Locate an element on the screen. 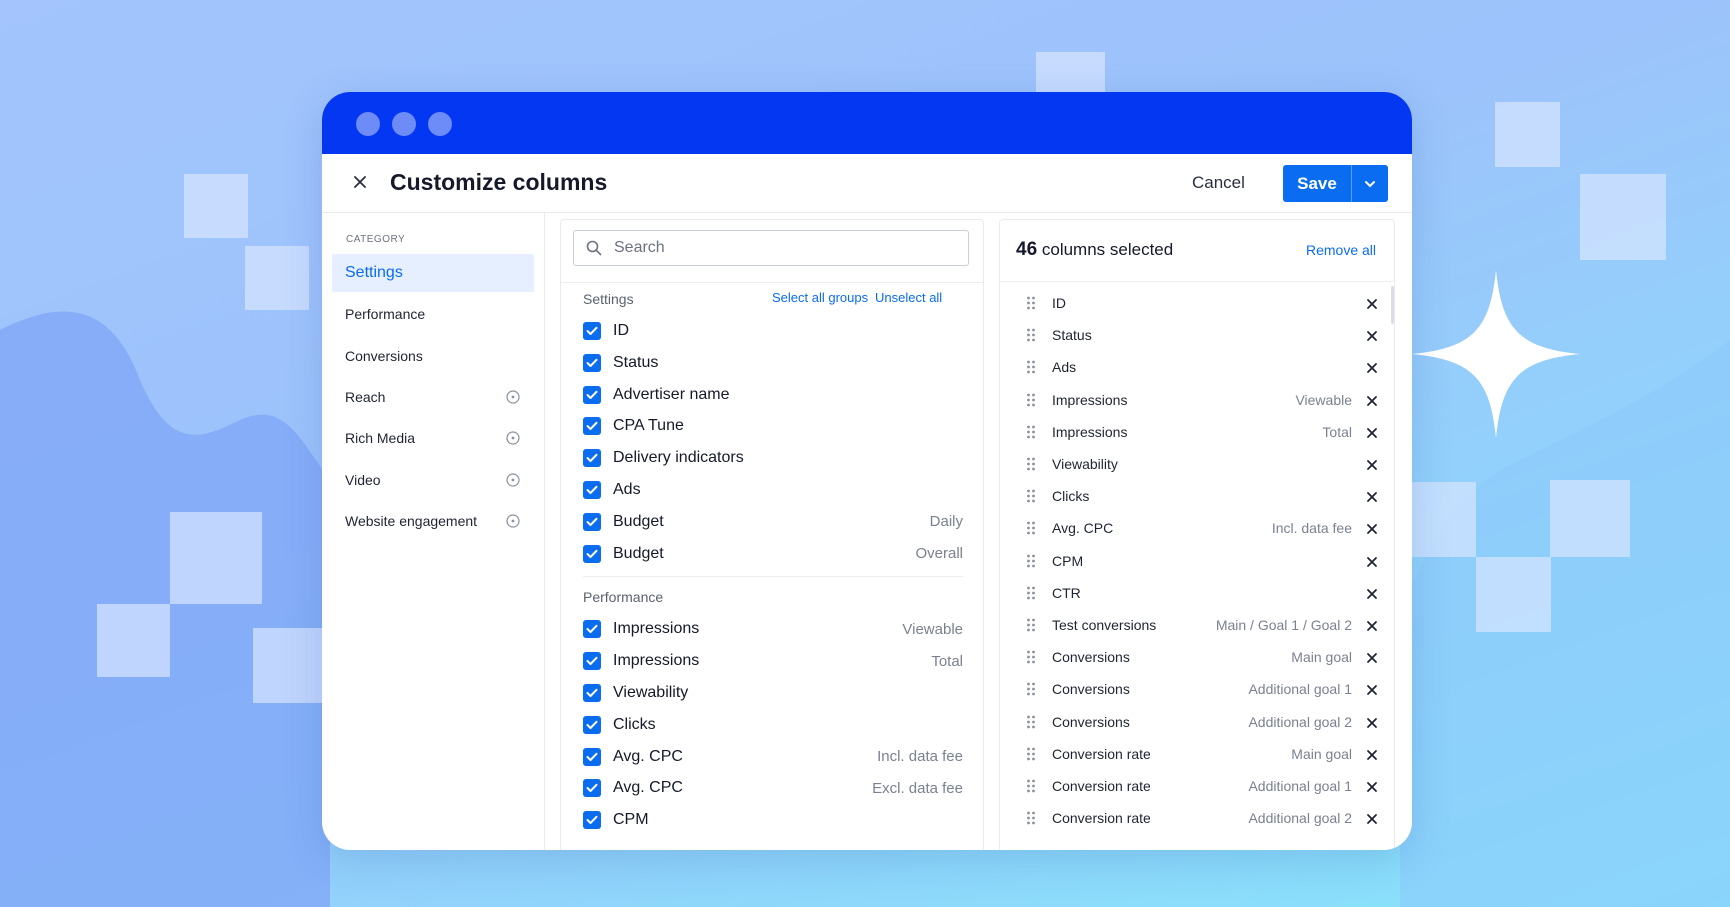 The width and height of the screenshot is (1730, 907). remove-all-link: Remove all is located at coordinates (1341, 250).